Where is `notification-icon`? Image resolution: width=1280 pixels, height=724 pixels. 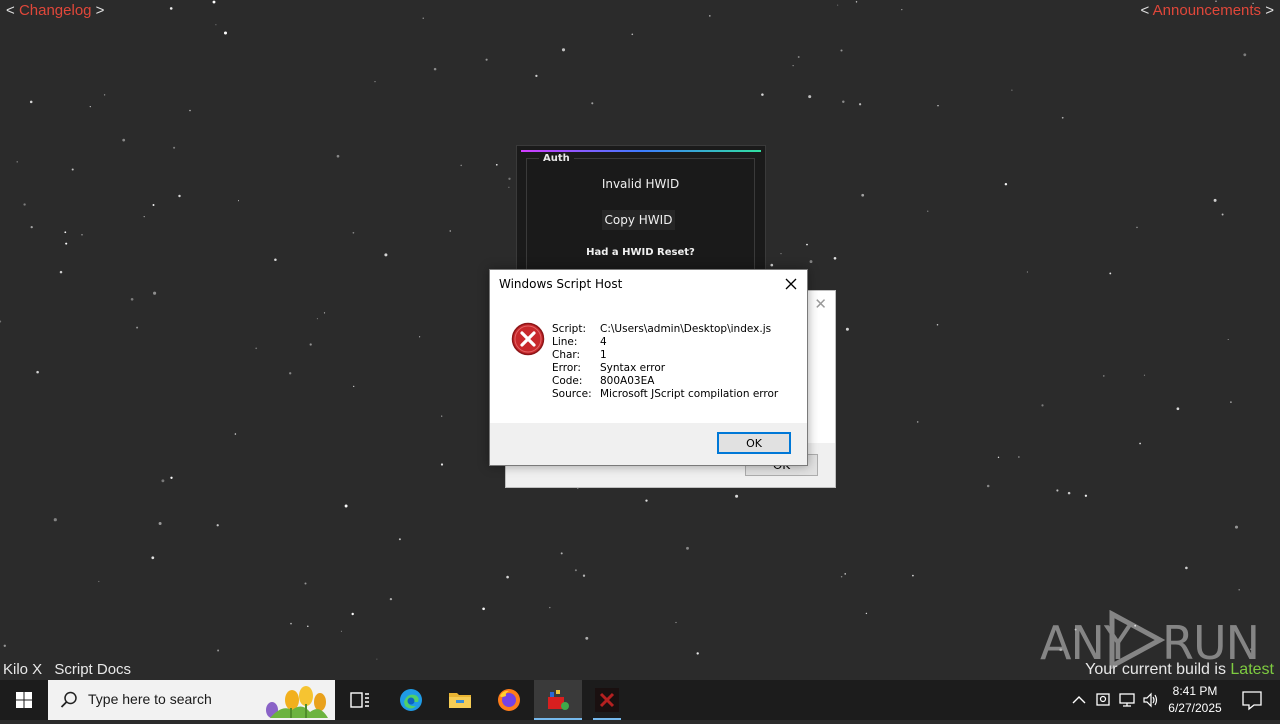
notification-icon is located at coordinates (1252, 701).